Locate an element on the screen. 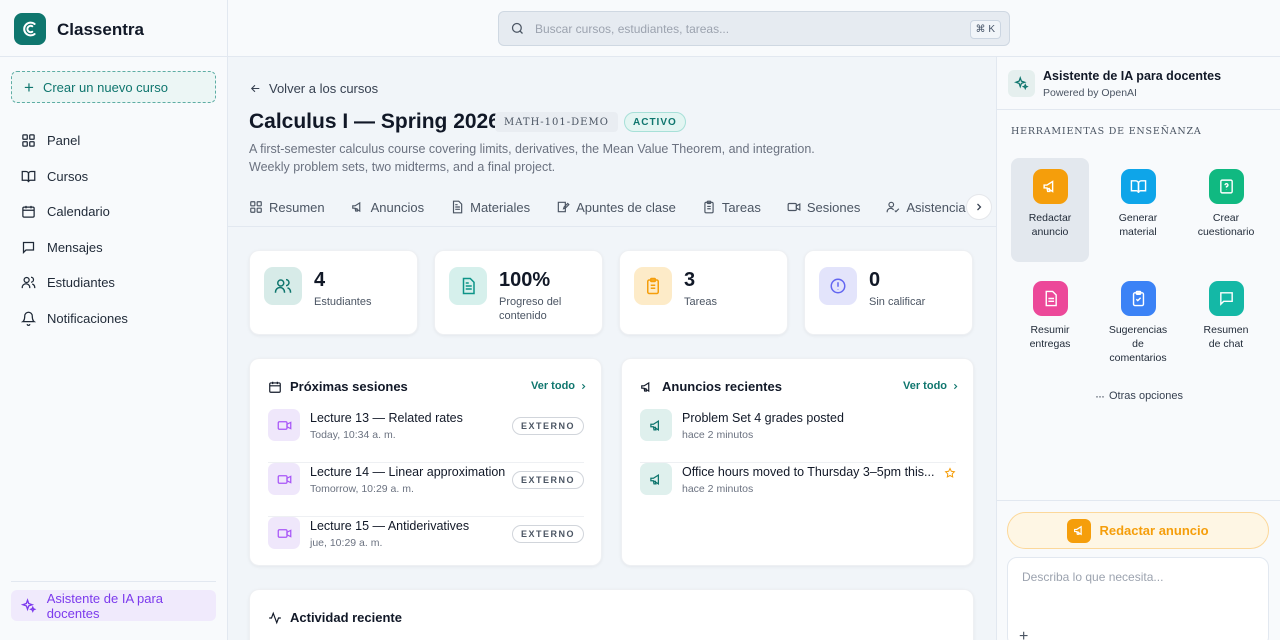 This screenshot has height=640, width=1280. chevron-right-icon is located at coordinates (979, 207).